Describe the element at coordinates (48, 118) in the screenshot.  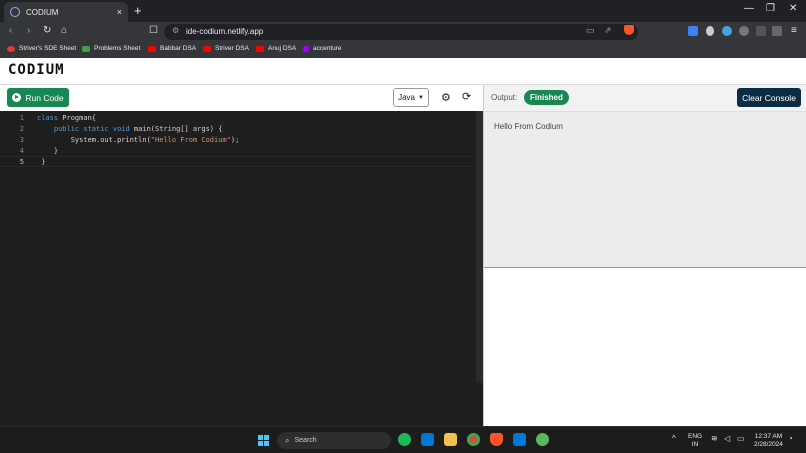
I see `code-keyword: class` at that location.